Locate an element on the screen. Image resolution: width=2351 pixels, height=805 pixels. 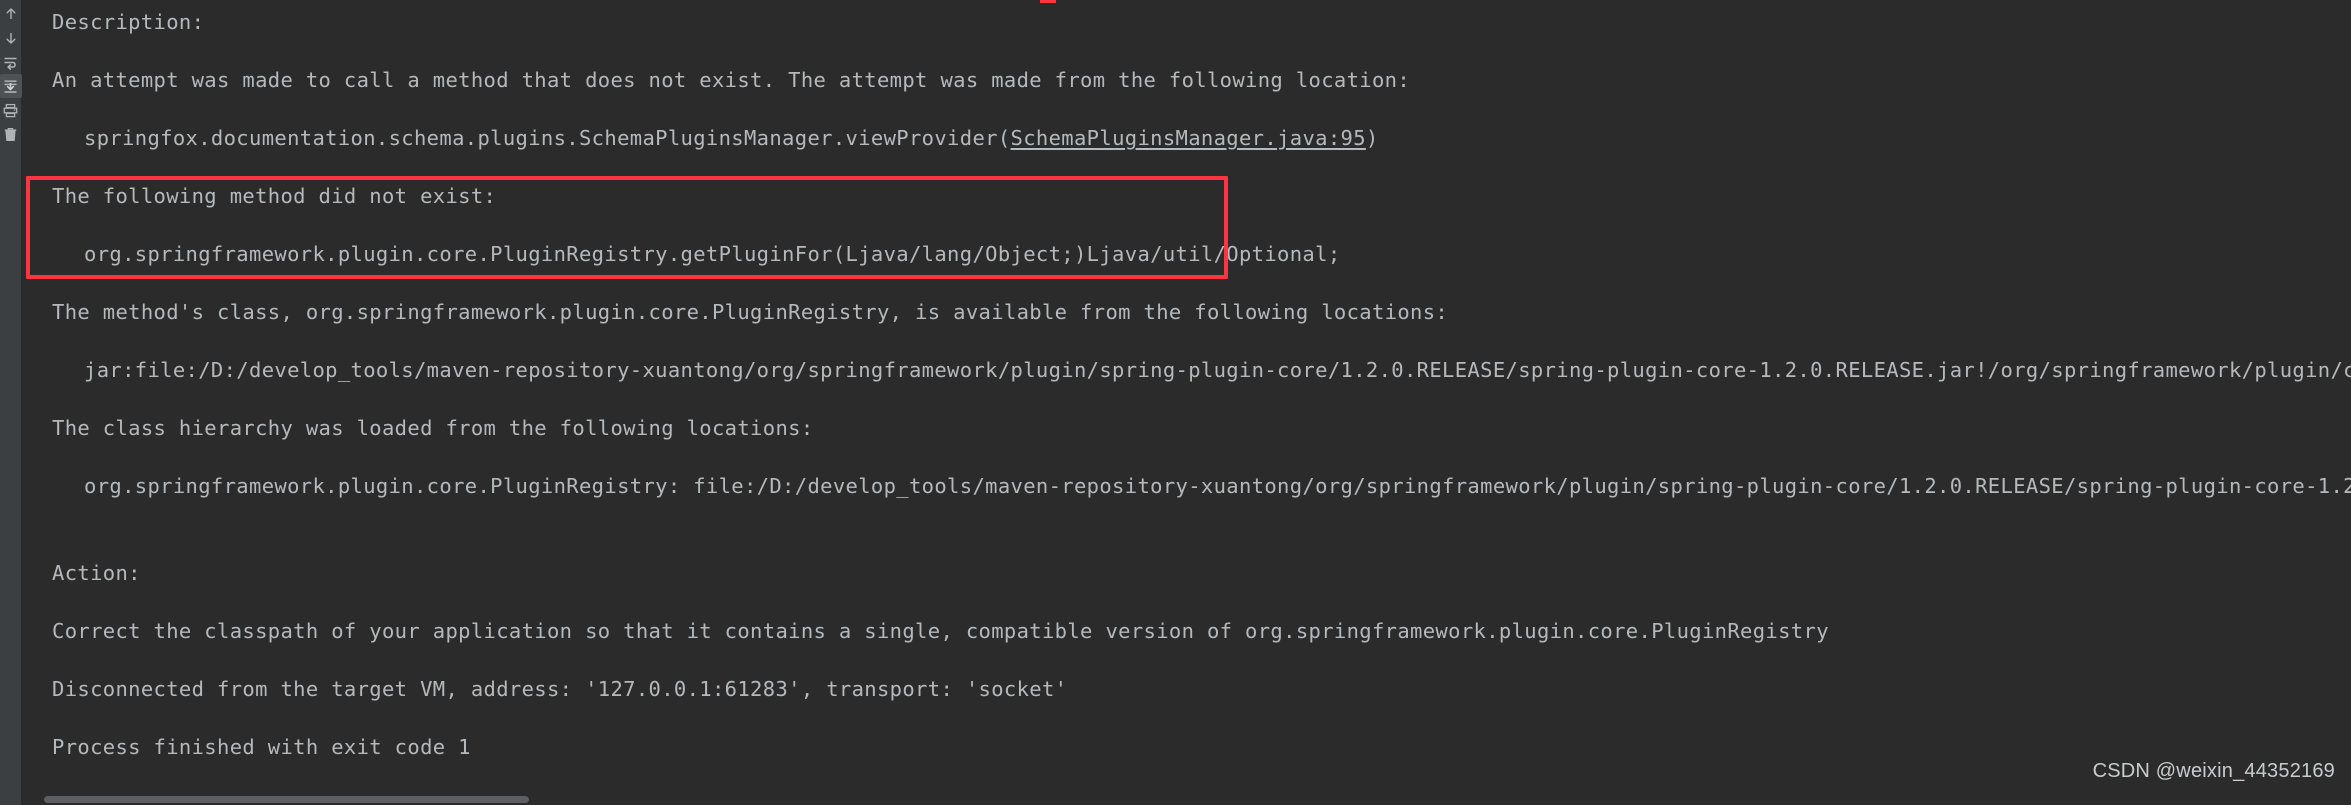
horizontal-scrollbar-thumb is located at coordinates (286, 799).